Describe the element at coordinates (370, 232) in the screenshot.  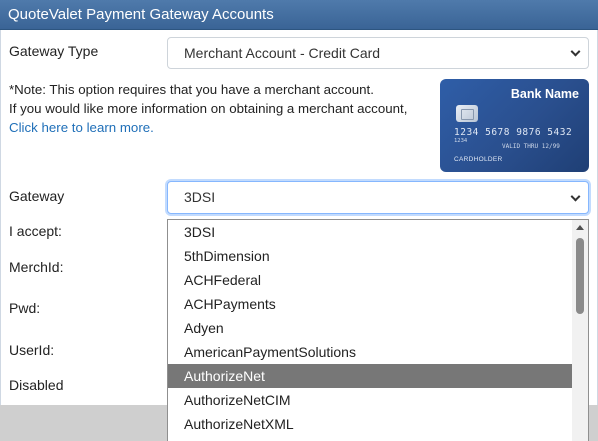
I see `dropdown-option: 3DSI` at that location.